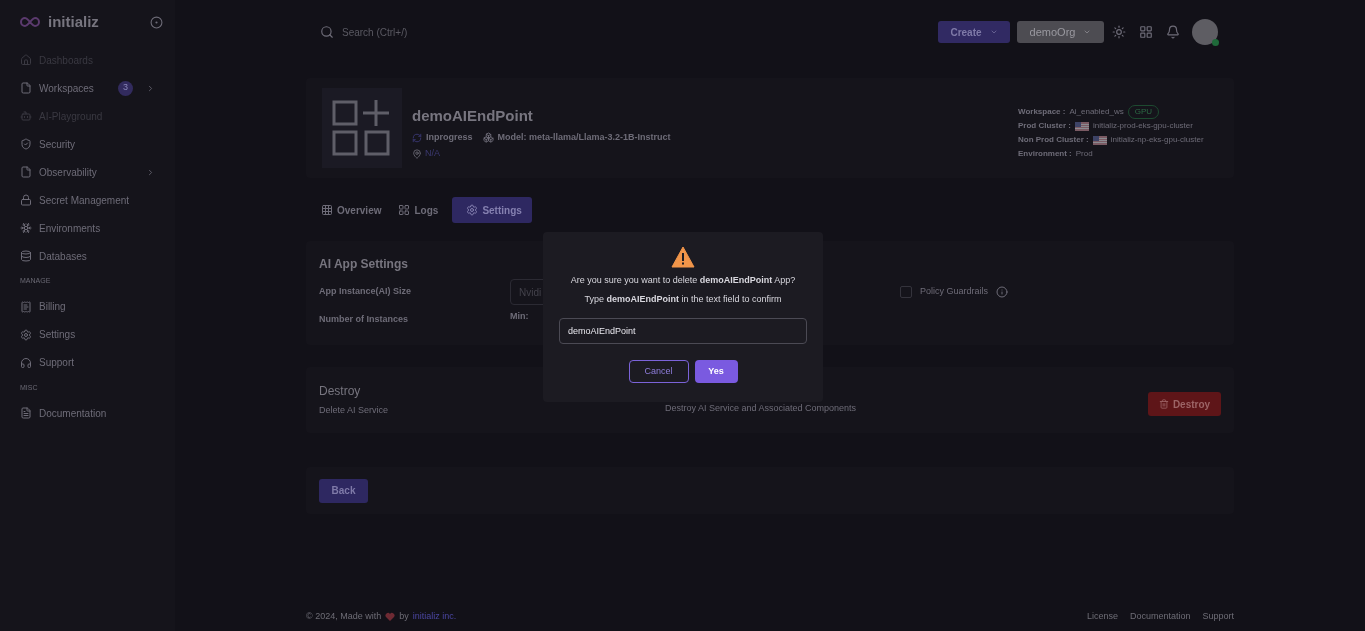 The width and height of the screenshot is (1365, 631). What do you see at coordinates (364, 319) in the screenshot?
I see `field-label: Number of Instances` at bounding box center [364, 319].